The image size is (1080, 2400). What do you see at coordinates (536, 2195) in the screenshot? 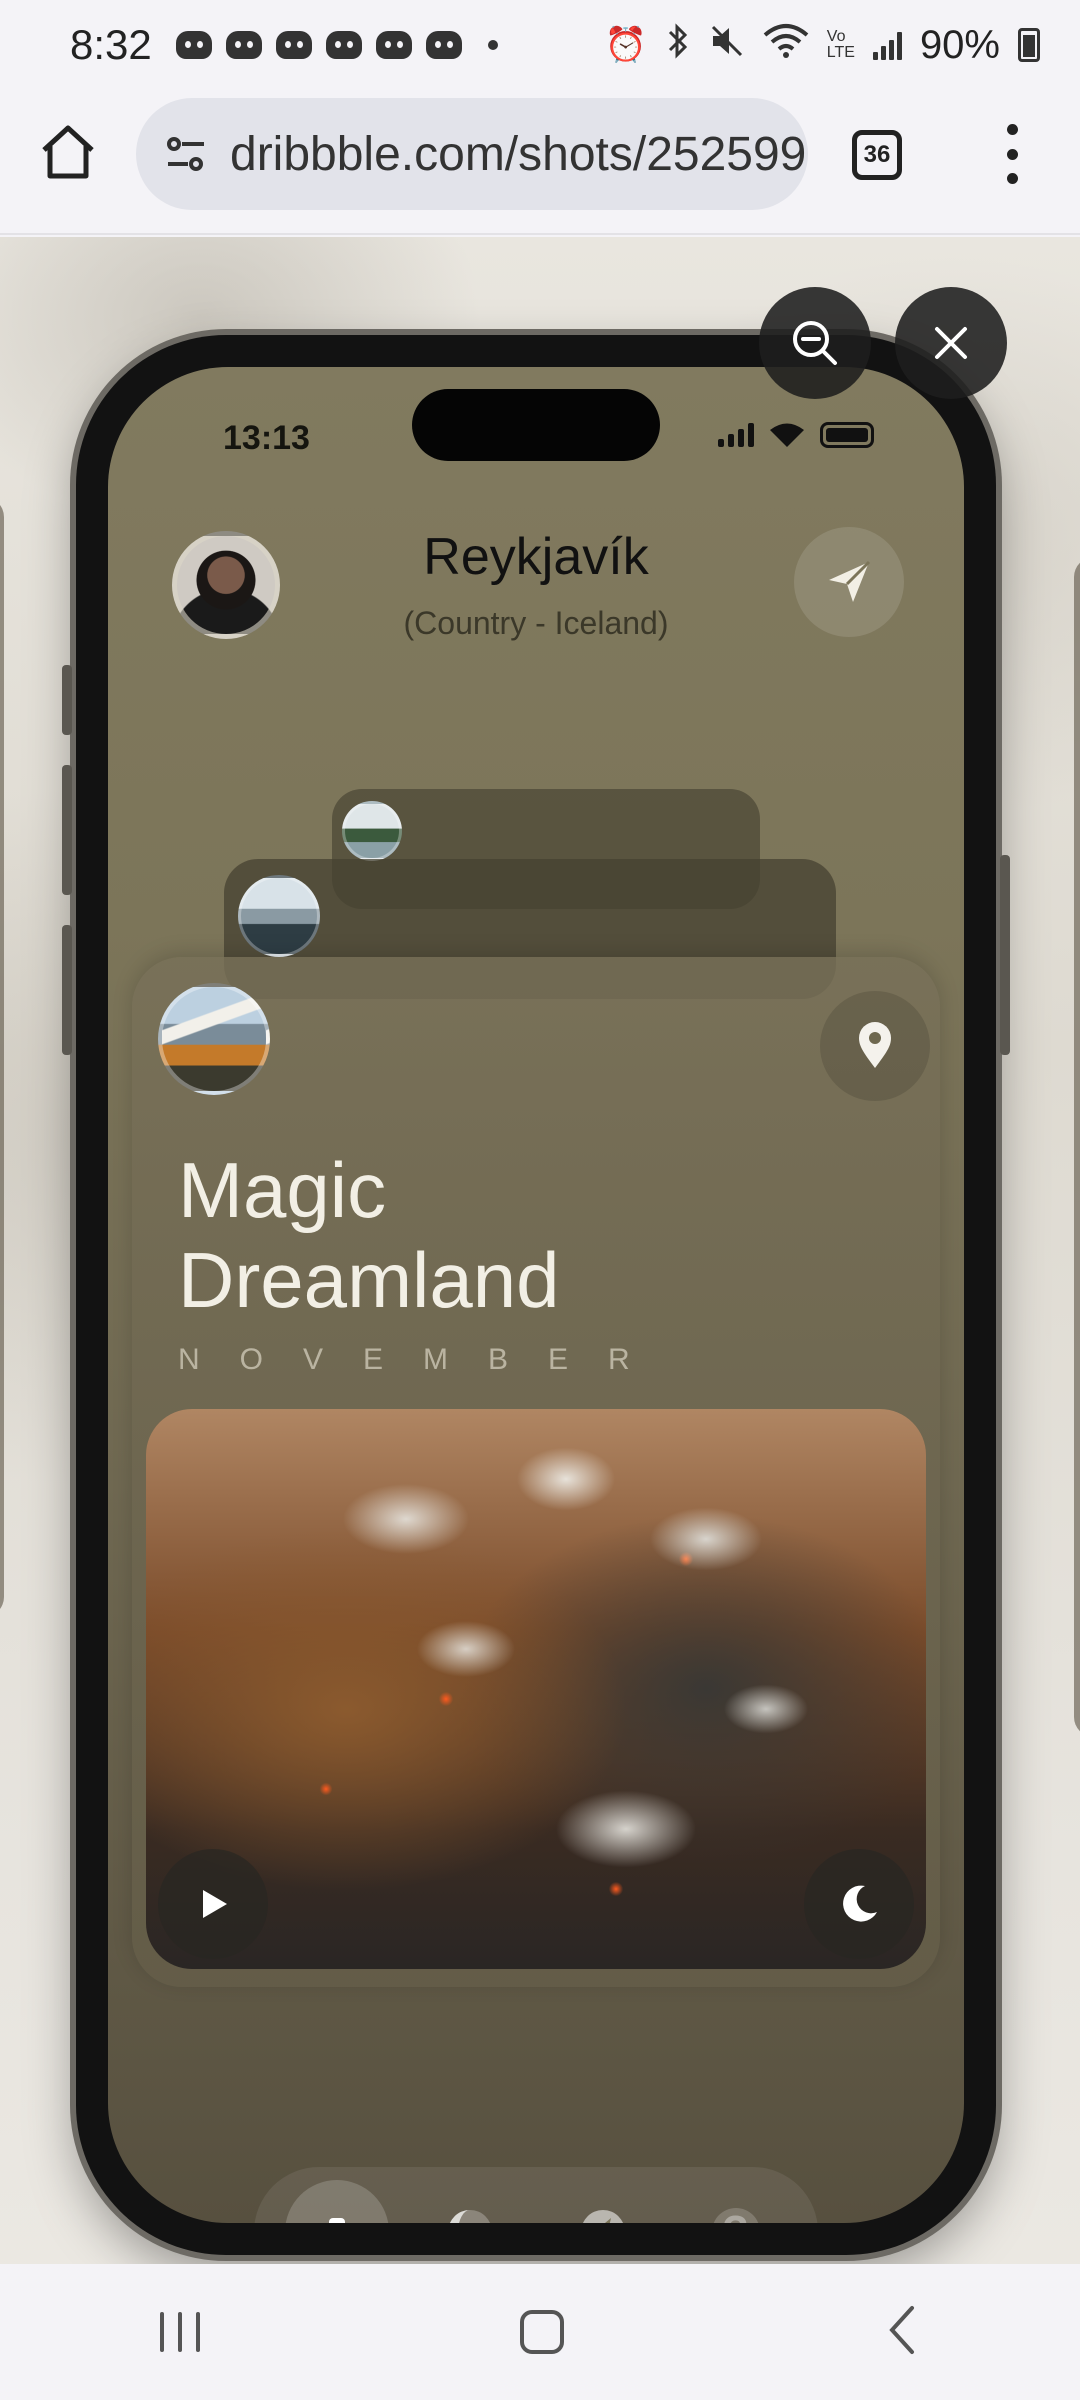
I see `bottom-tab-bar: ?` at bounding box center [536, 2195].